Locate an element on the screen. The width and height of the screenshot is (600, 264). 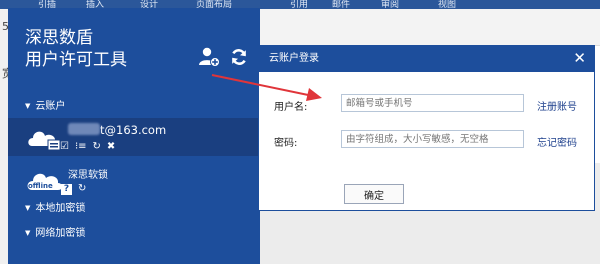
add-user-icon is located at coordinates (209, 57).